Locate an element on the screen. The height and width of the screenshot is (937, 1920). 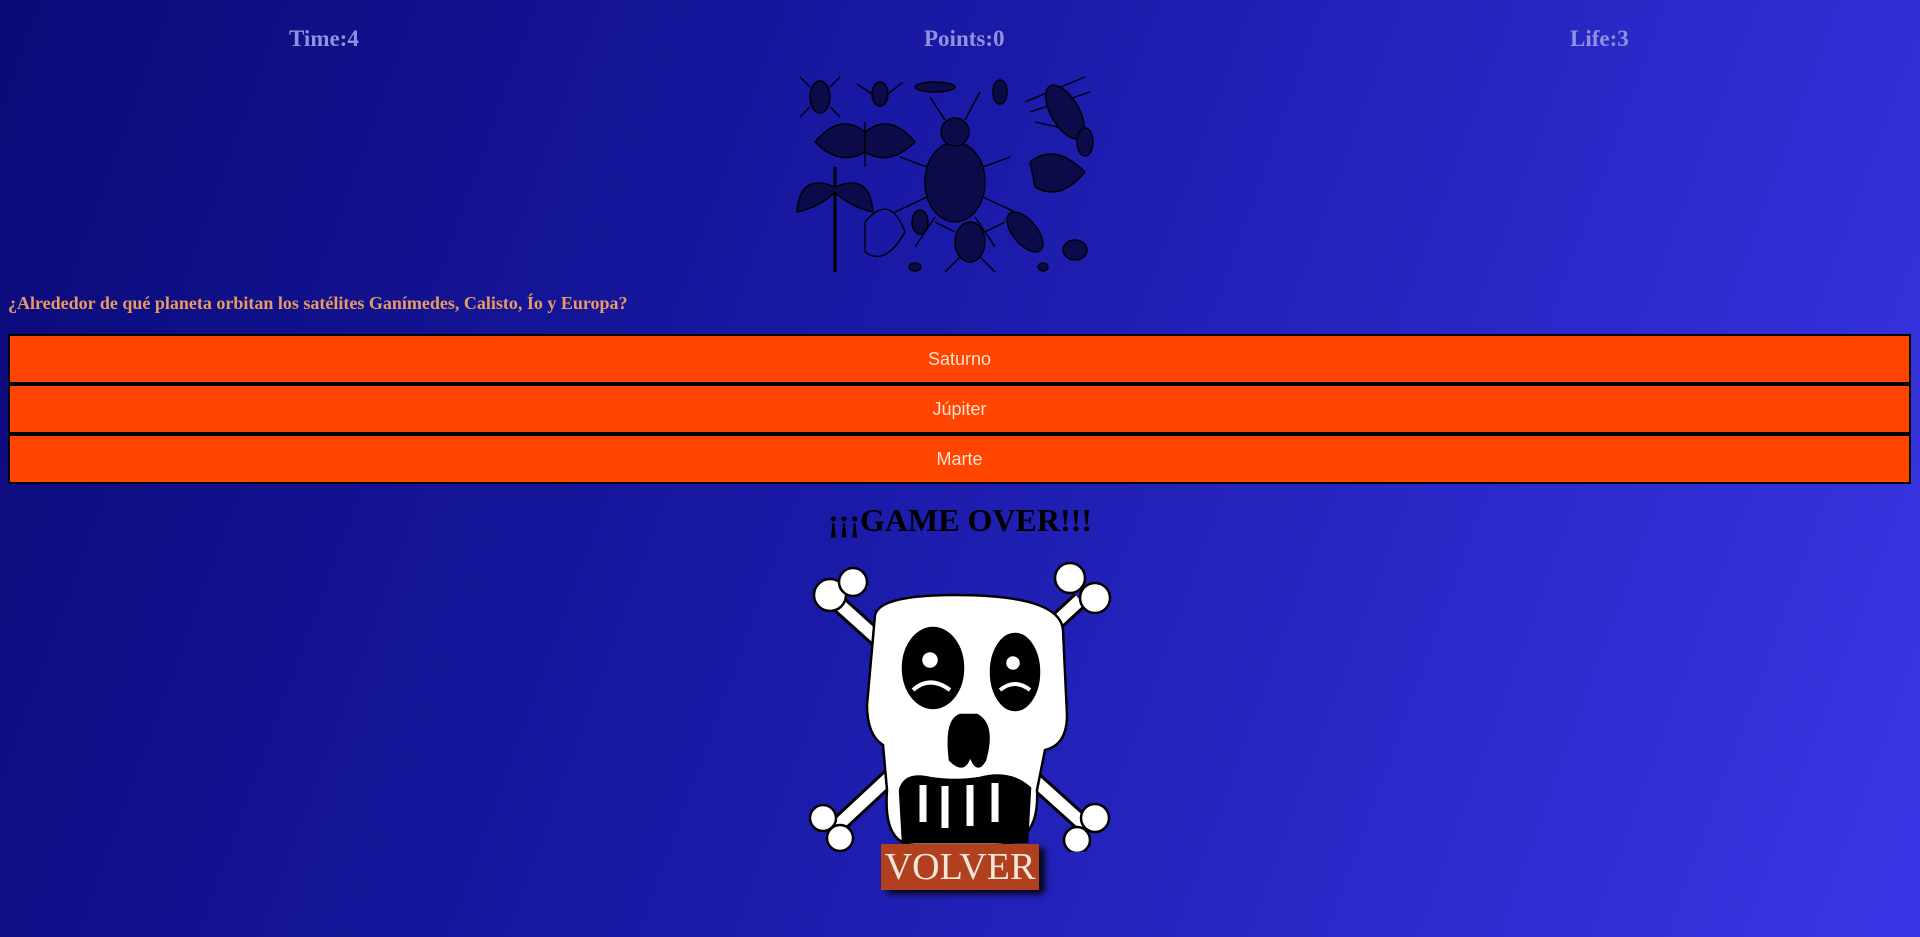
answer-button-jupiter: Júpiter is located at coordinates (959, 409).